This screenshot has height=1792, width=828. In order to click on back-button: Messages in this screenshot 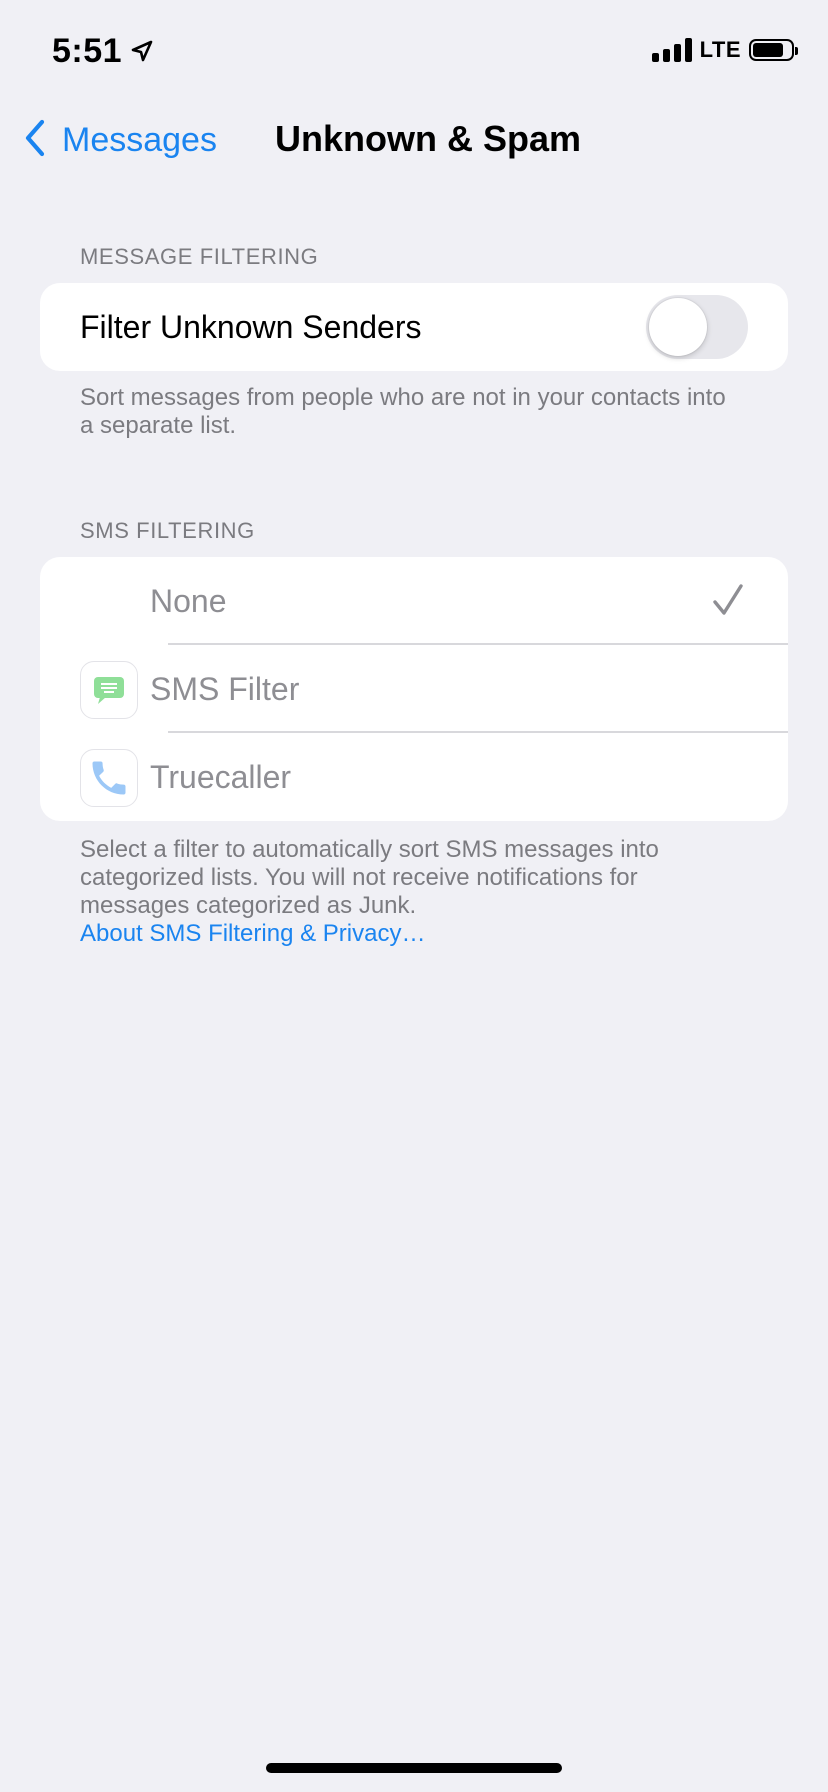, I will do `click(120, 140)`.